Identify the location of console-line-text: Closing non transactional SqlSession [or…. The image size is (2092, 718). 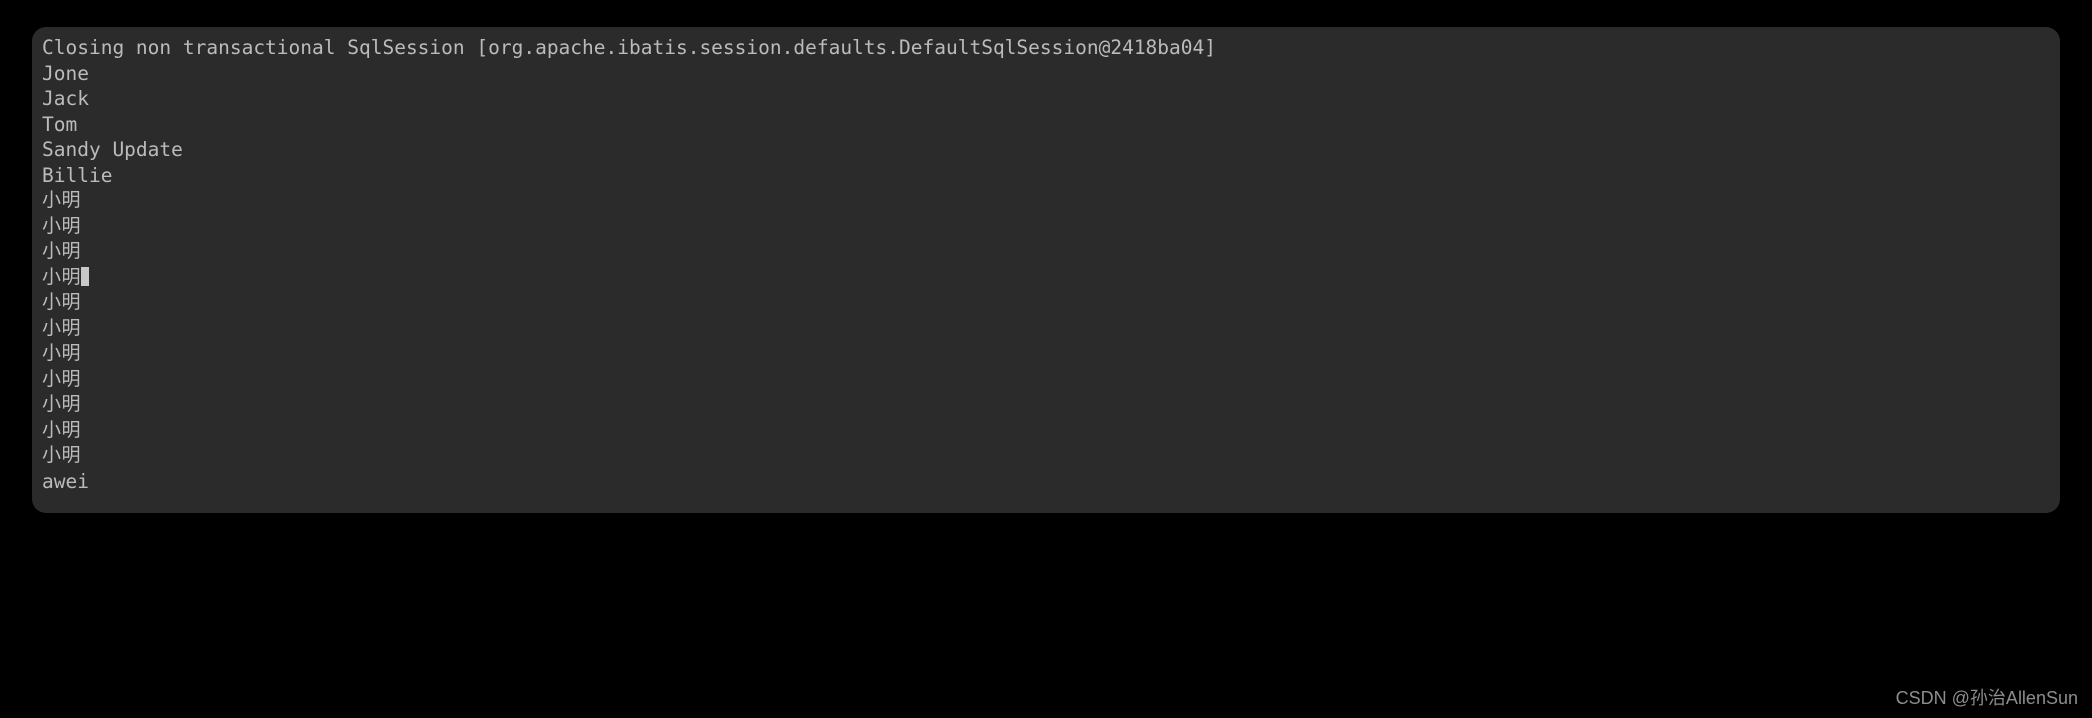
(629, 47).